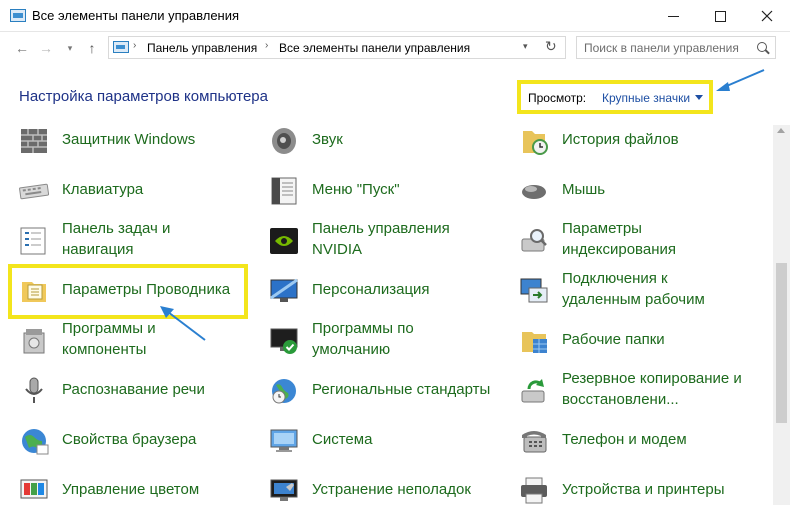 The height and width of the screenshot is (505, 790). Describe the element at coordinates (388, 149) in the screenshot. I see `control-panel-item: Звук` at that location.